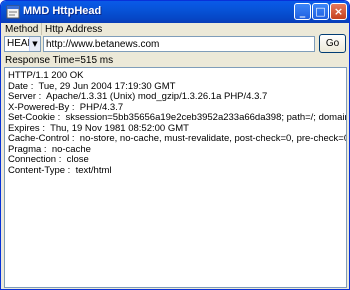 Image resolution: width=350 pixels, height=290 pixels. Describe the element at coordinates (49, 149) in the screenshot. I see `response-line: Pragma : no-cache` at that location.